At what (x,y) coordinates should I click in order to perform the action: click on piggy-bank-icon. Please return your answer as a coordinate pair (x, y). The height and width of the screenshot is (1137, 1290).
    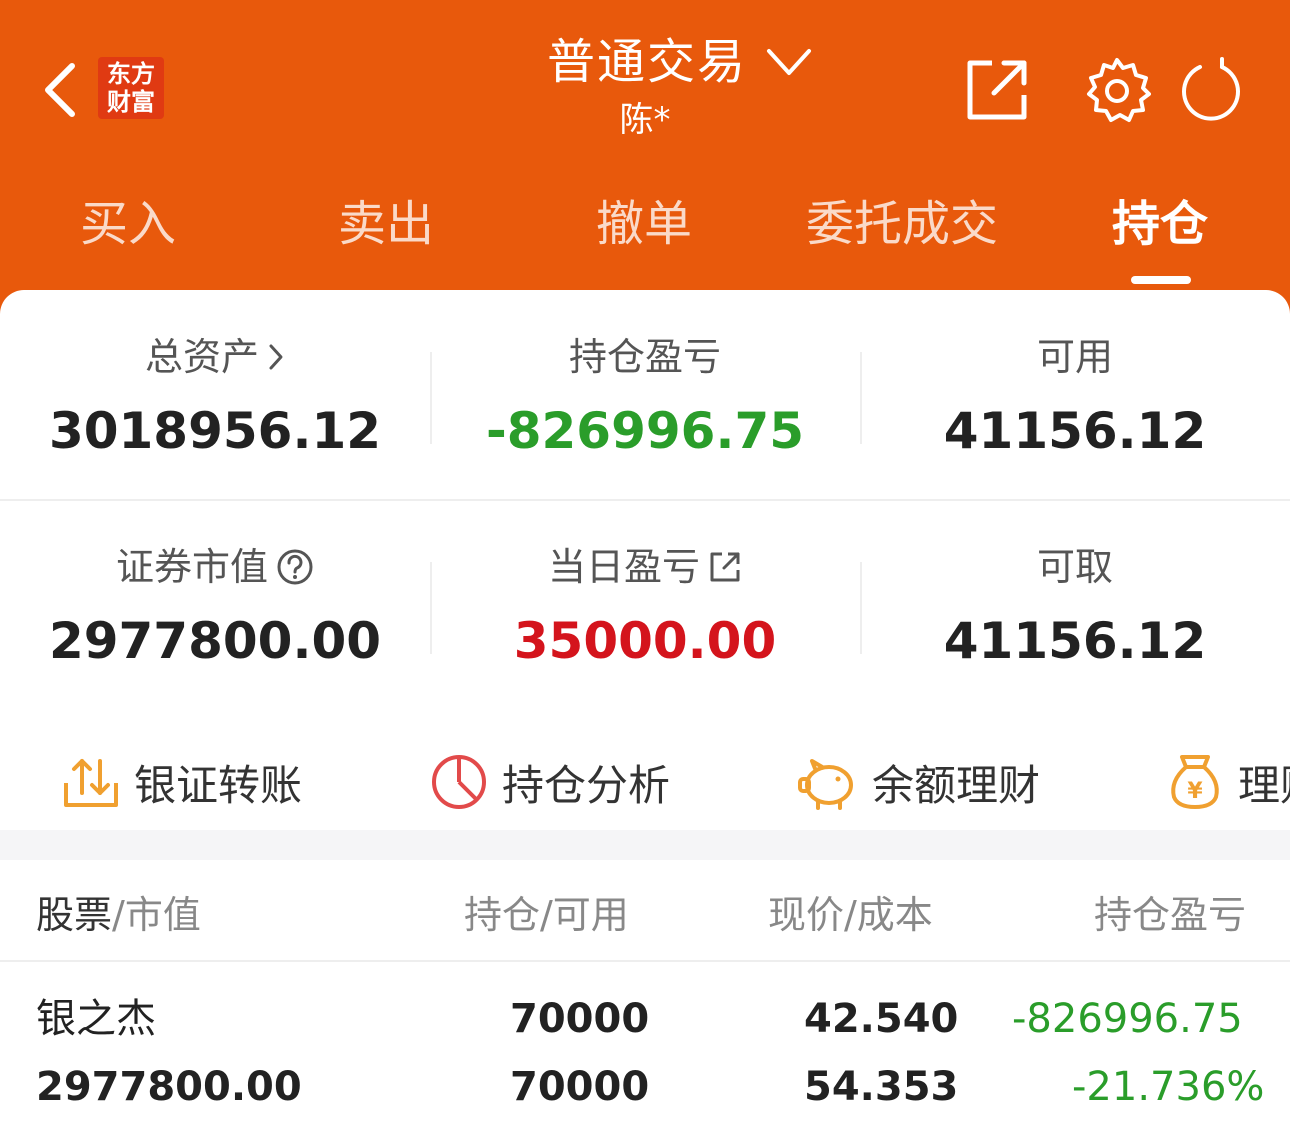
    Looking at the image, I should click on (825, 784).